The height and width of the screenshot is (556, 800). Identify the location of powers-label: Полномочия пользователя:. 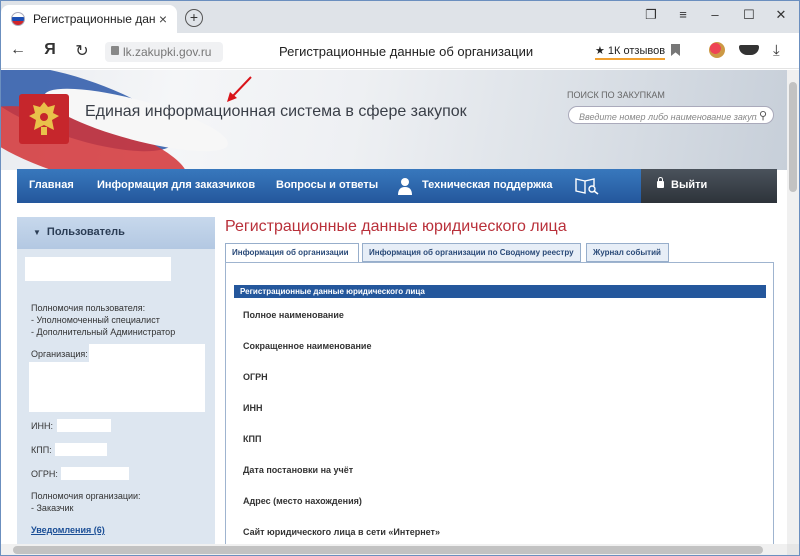
(88, 308).